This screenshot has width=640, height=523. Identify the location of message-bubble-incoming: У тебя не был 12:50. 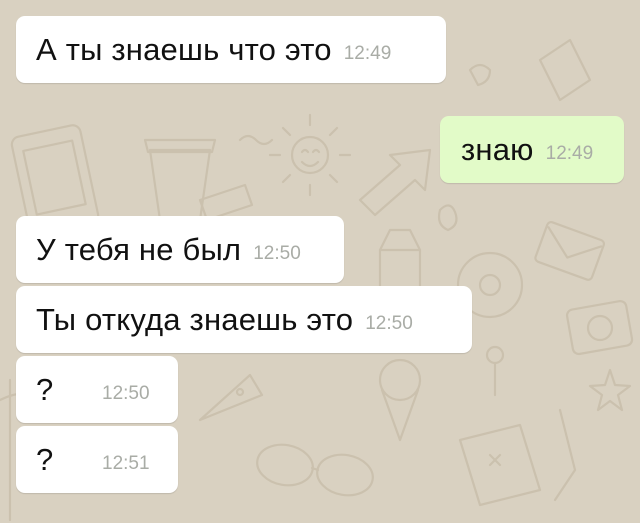
(180, 249).